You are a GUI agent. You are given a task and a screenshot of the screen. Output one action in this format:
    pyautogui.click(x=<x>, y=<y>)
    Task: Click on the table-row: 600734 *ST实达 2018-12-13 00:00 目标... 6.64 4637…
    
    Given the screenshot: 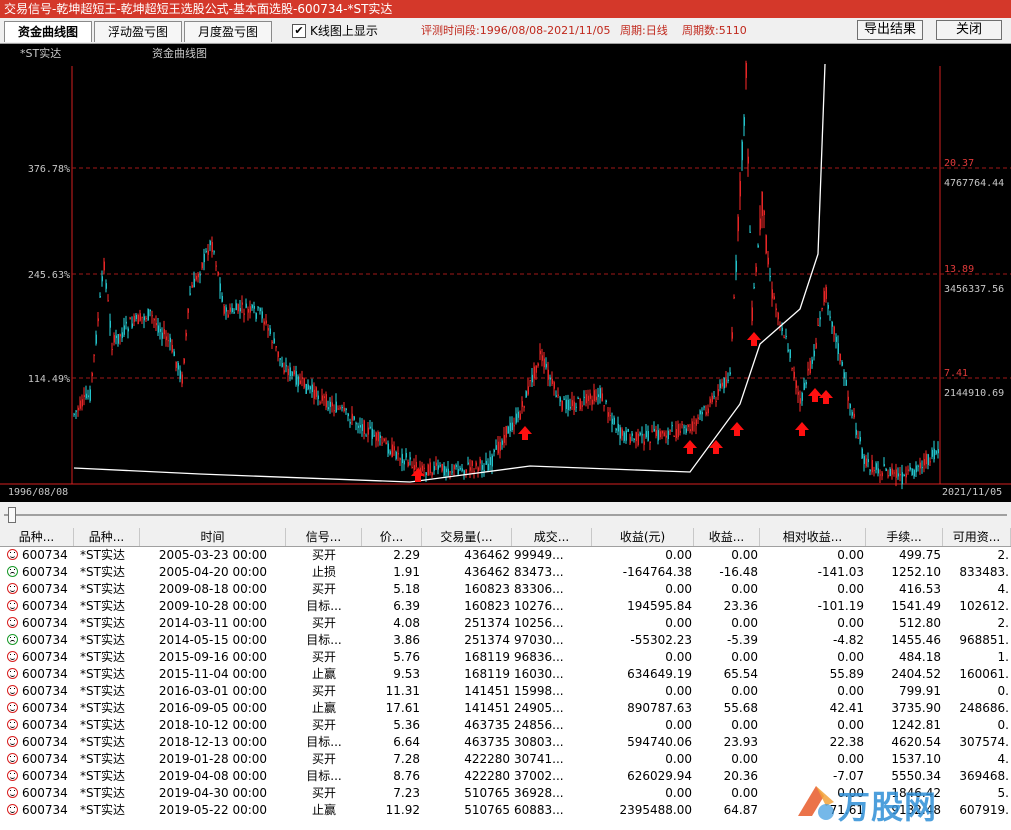 What is the action you would take?
    pyautogui.click(x=505, y=742)
    